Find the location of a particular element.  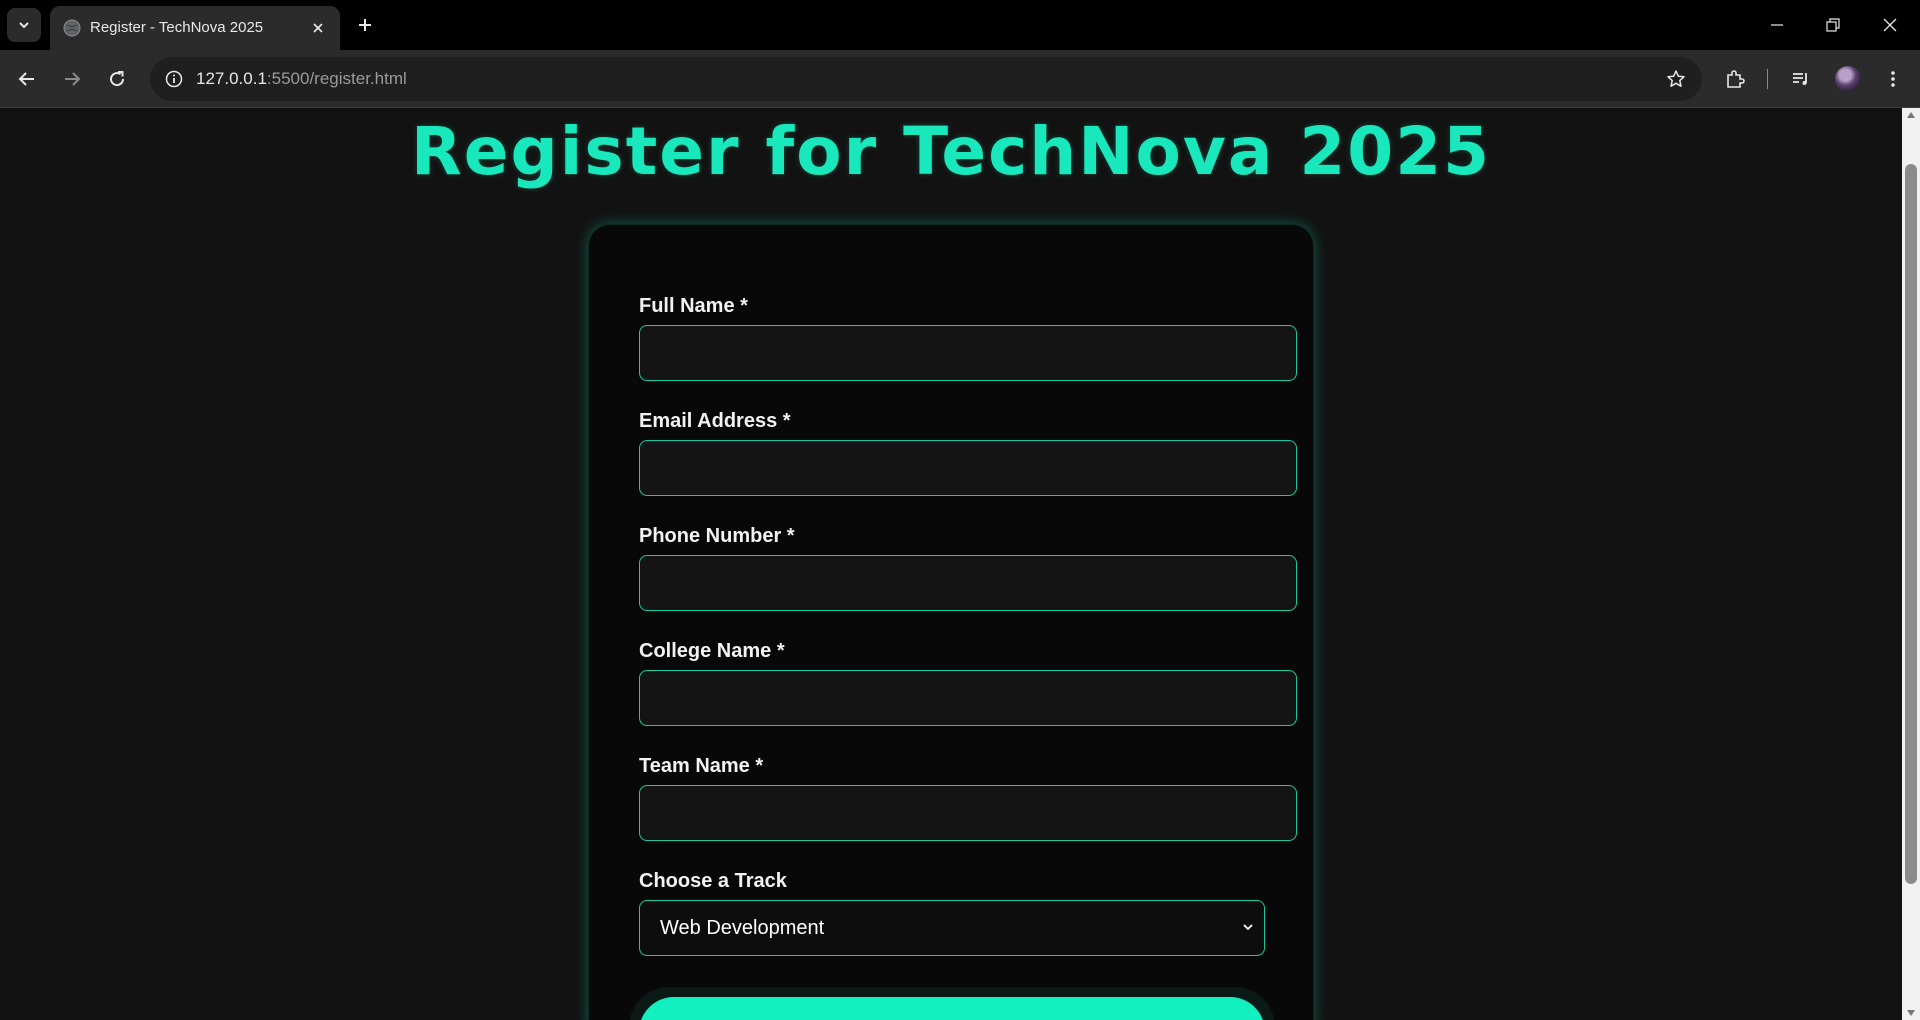

close-tab-button is located at coordinates (318, 28).